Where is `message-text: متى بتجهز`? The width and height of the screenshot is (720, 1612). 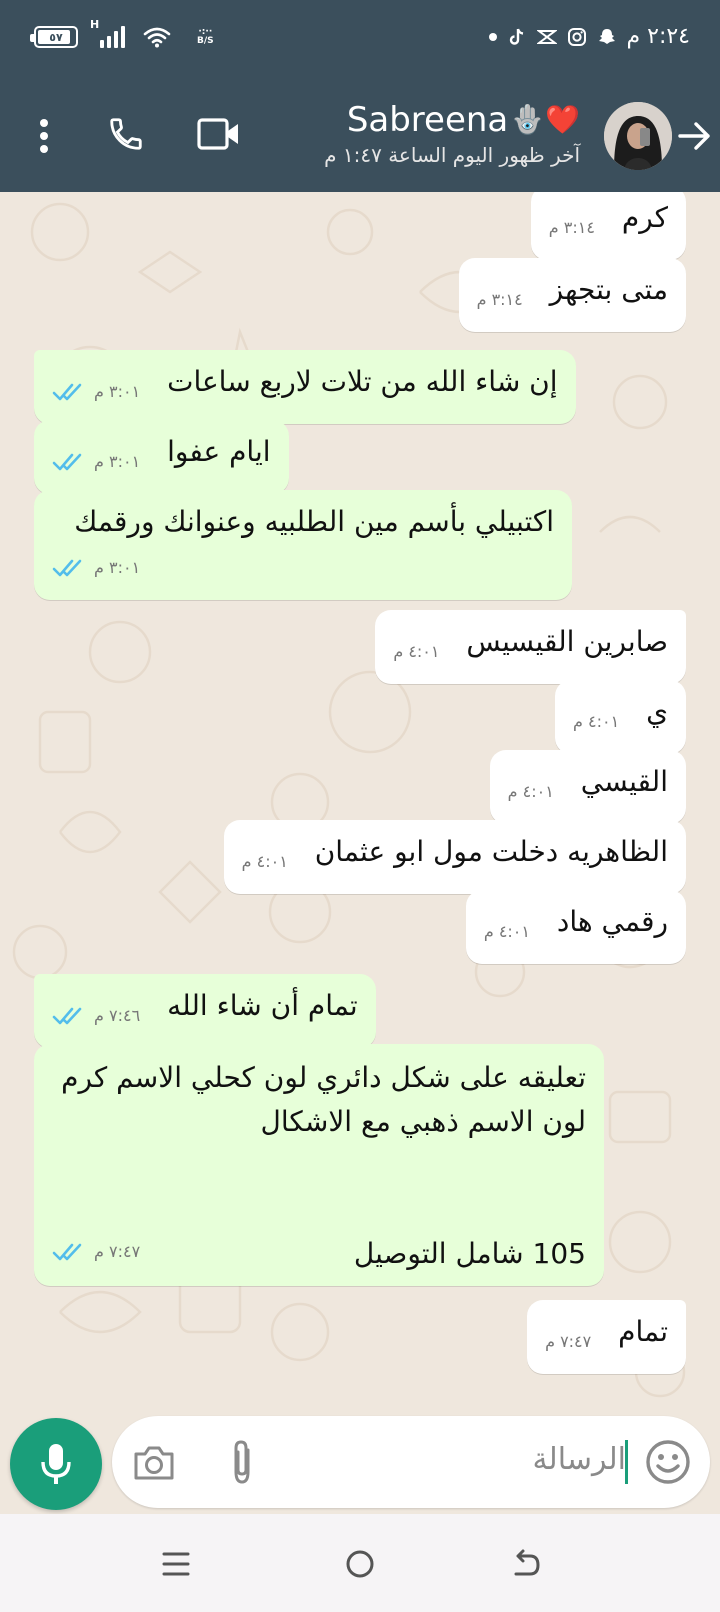 message-text: متى بتجهز is located at coordinates (608, 289).